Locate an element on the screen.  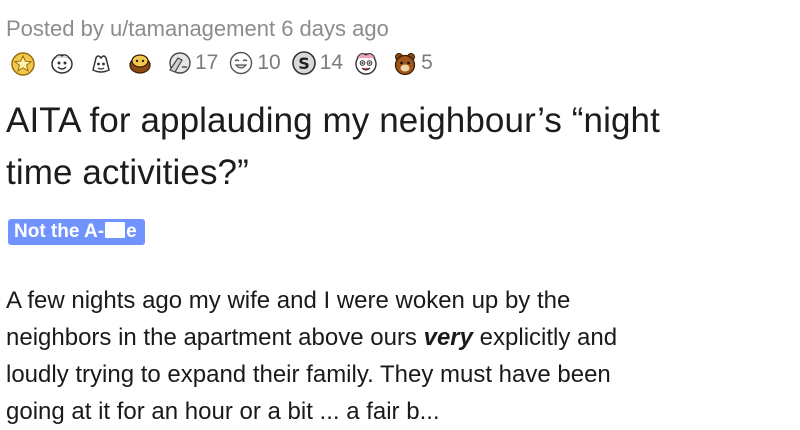
crazy-face-icon is located at coordinates (366, 64).